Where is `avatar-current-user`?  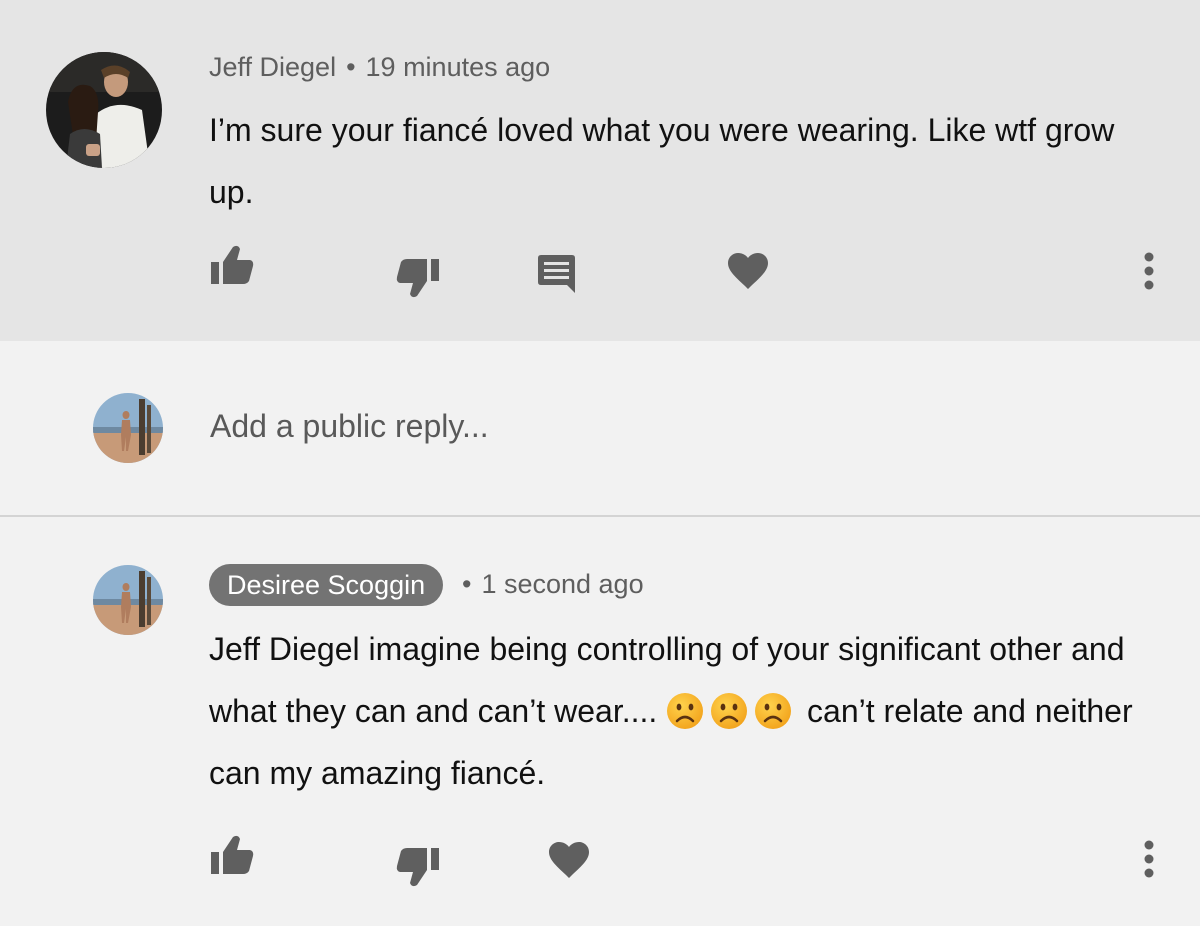
avatar-current-user is located at coordinates (128, 428).